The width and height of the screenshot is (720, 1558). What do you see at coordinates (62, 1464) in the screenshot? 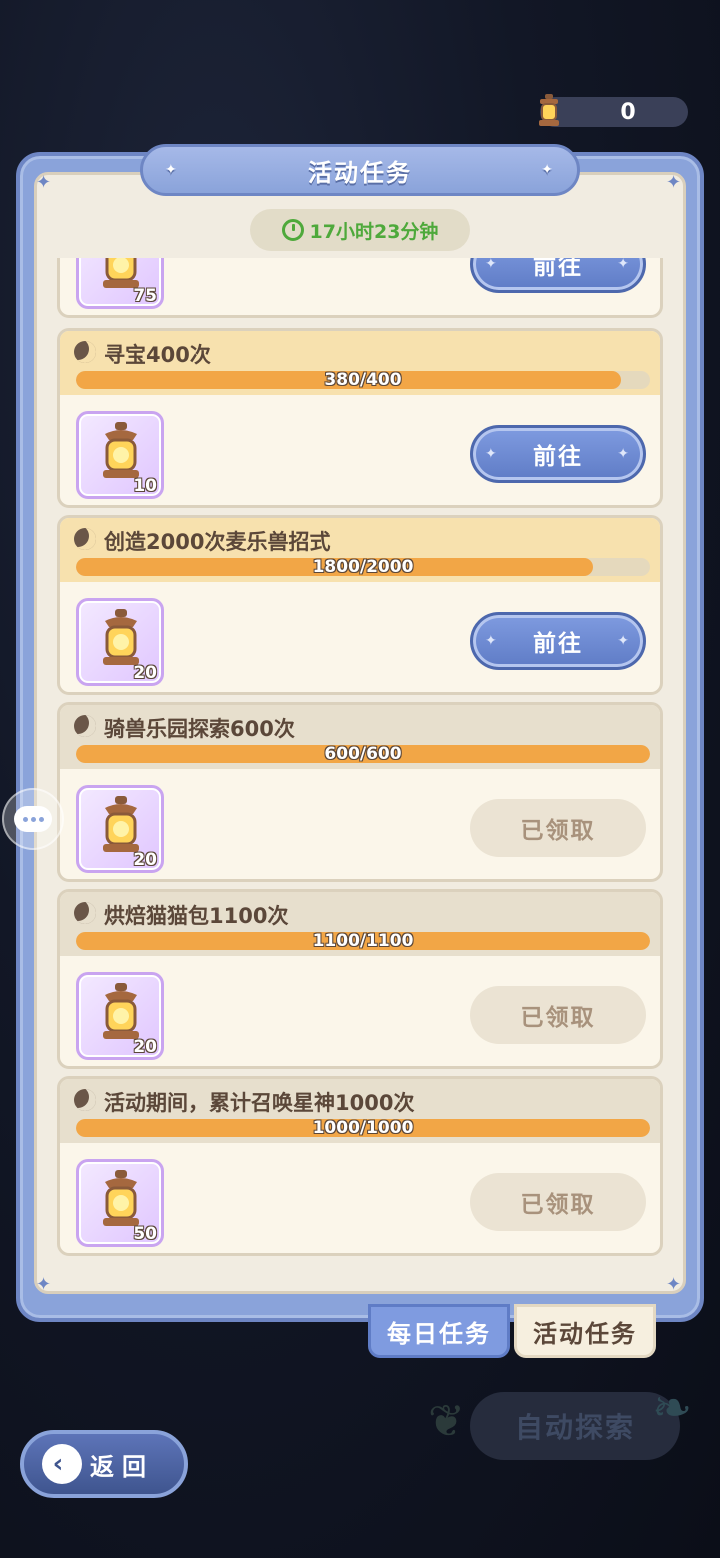
I see `back-arrow-icon: ‹` at bounding box center [62, 1464].